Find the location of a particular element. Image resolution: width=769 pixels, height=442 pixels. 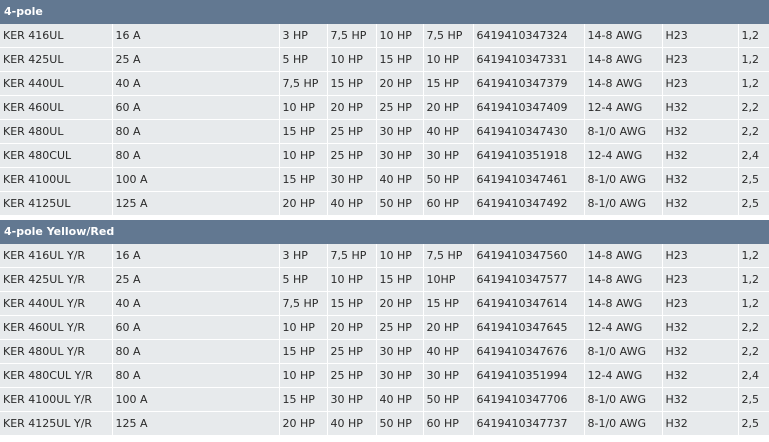

table-cell: 6419410347737 is located at coordinates (529, 423).